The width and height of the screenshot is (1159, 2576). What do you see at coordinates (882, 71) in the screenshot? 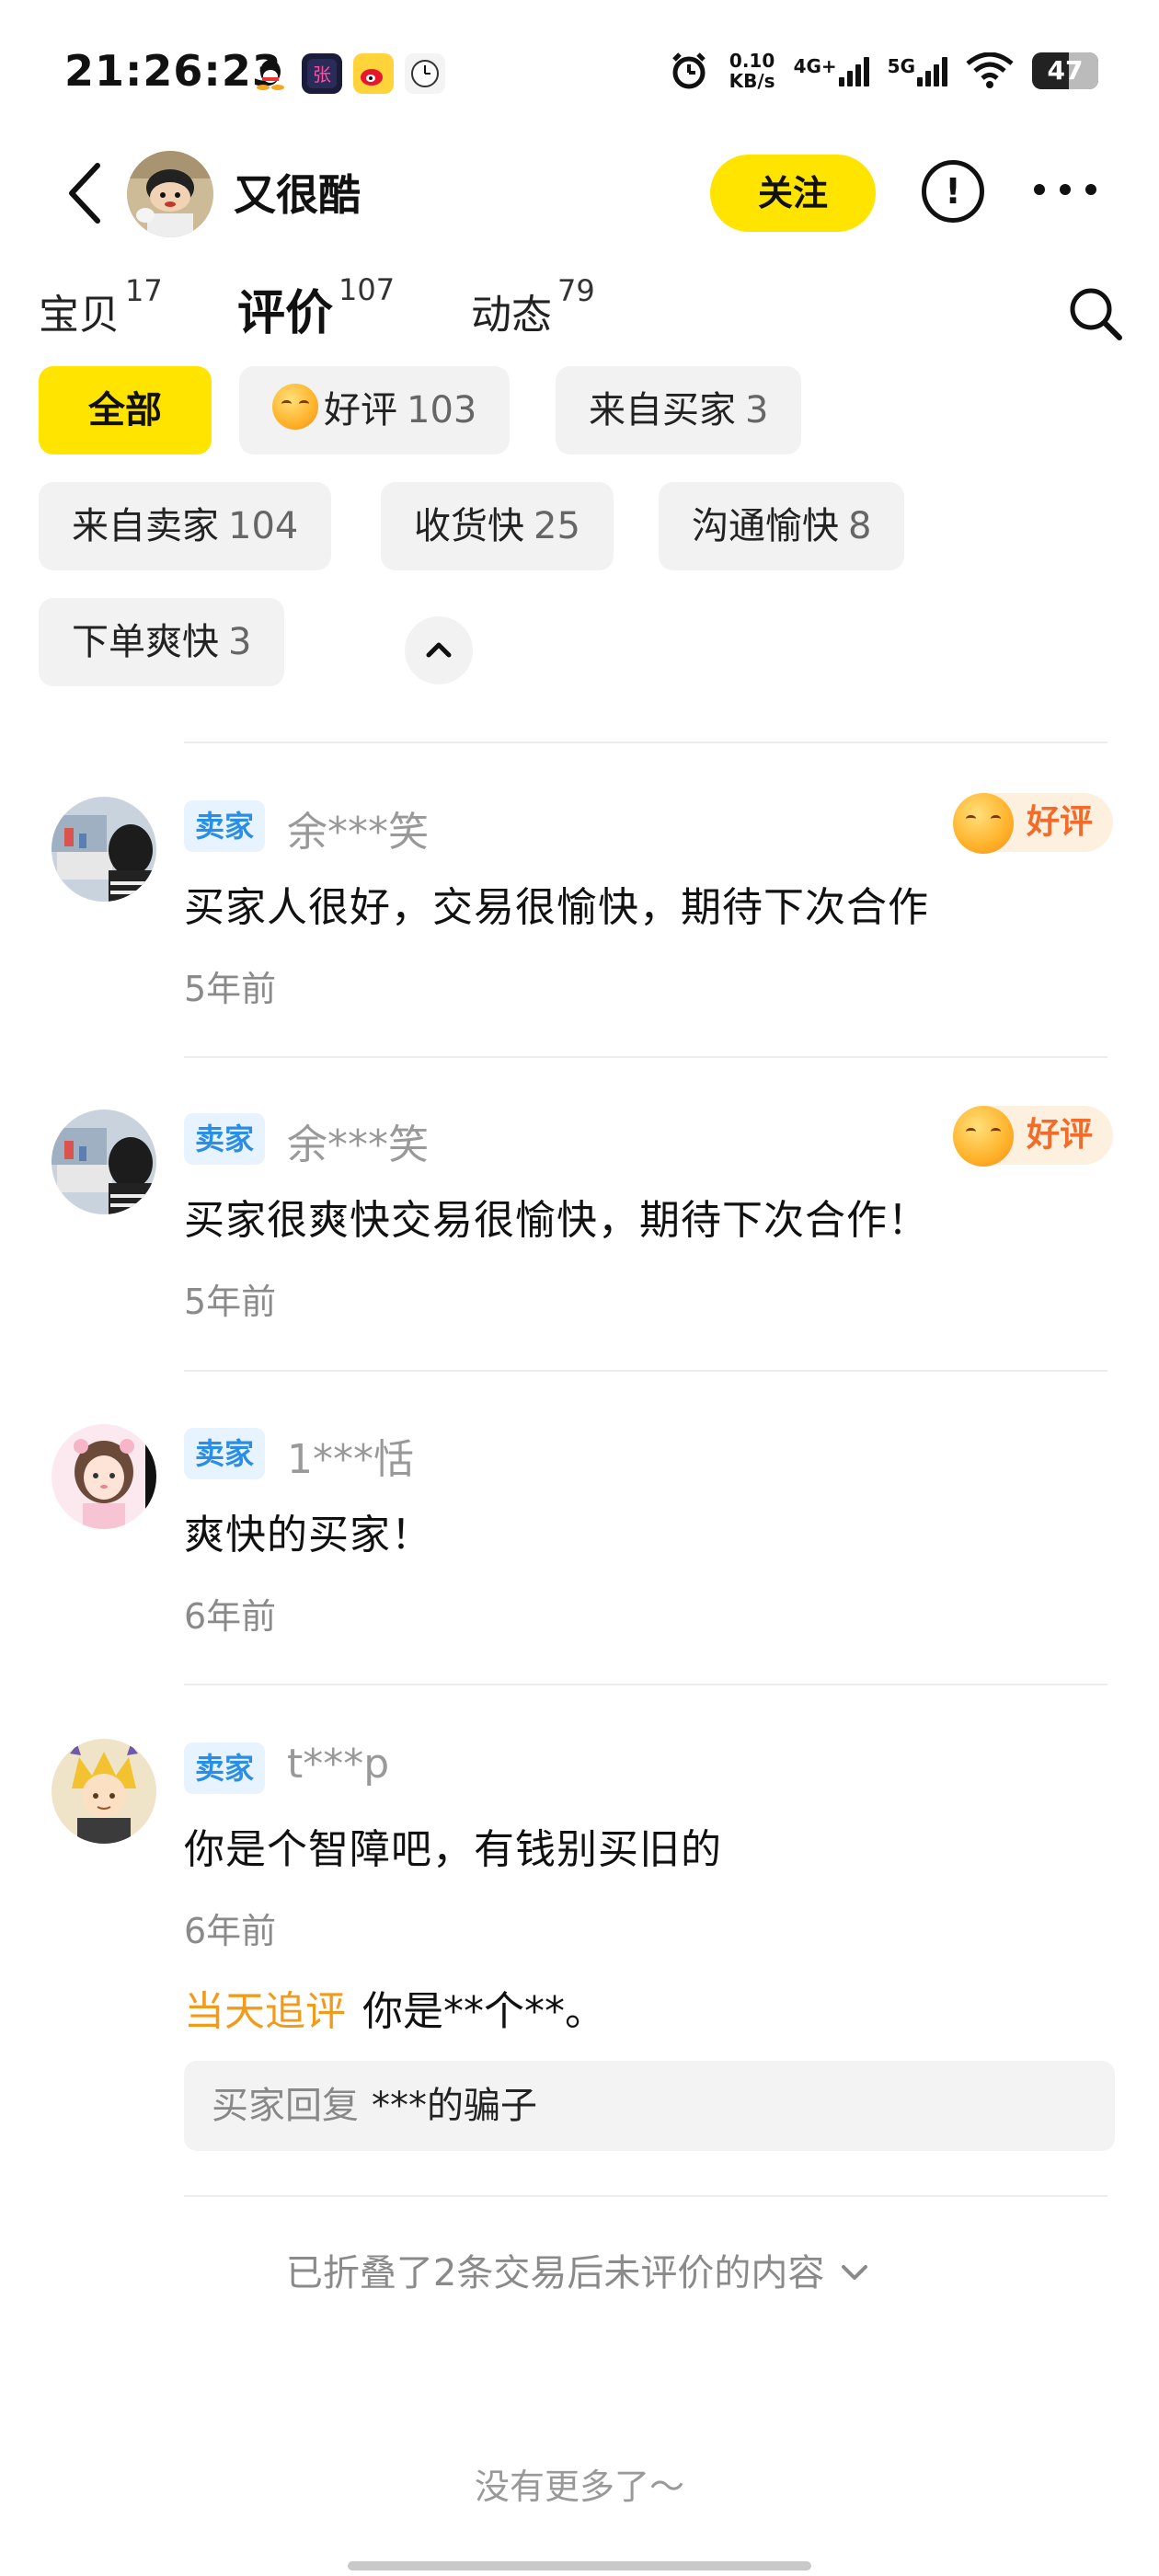
I see `status-indicators: 0.10 KB/s 4G+ 5G 47` at bounding box center [882, 71].